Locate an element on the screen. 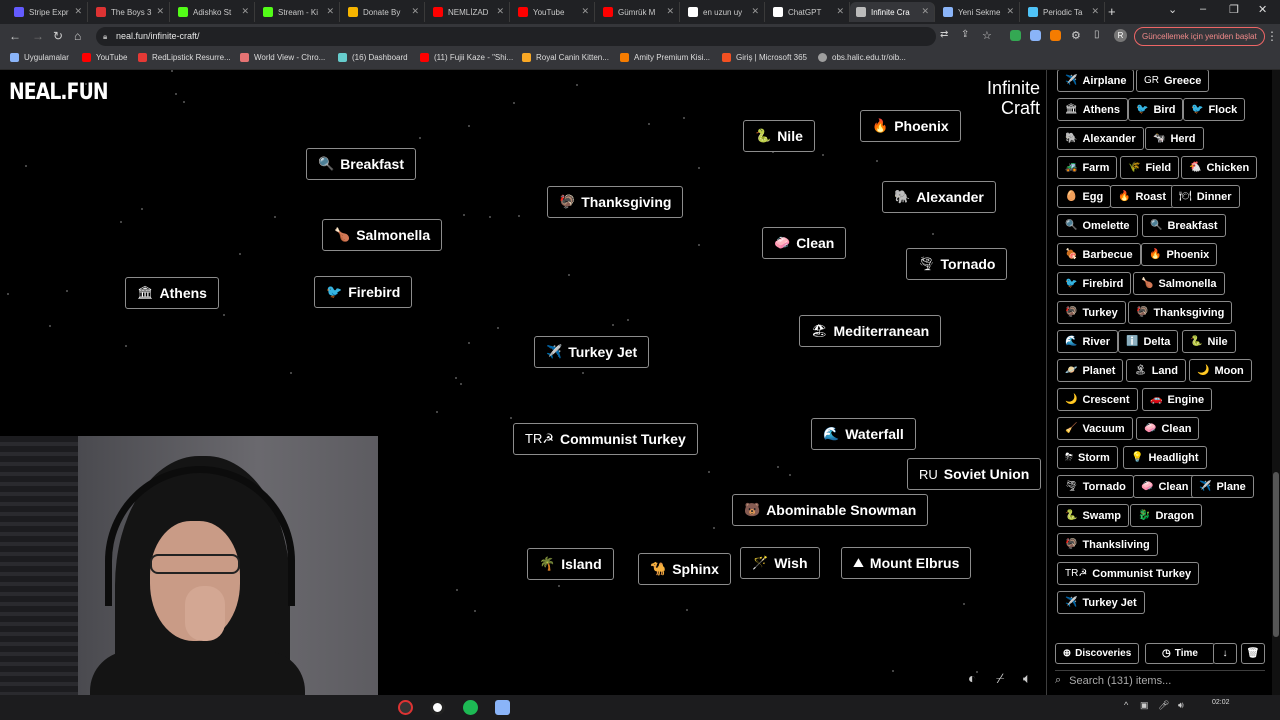  tab: YouTube ✕ is located at coordinates (553, 12).